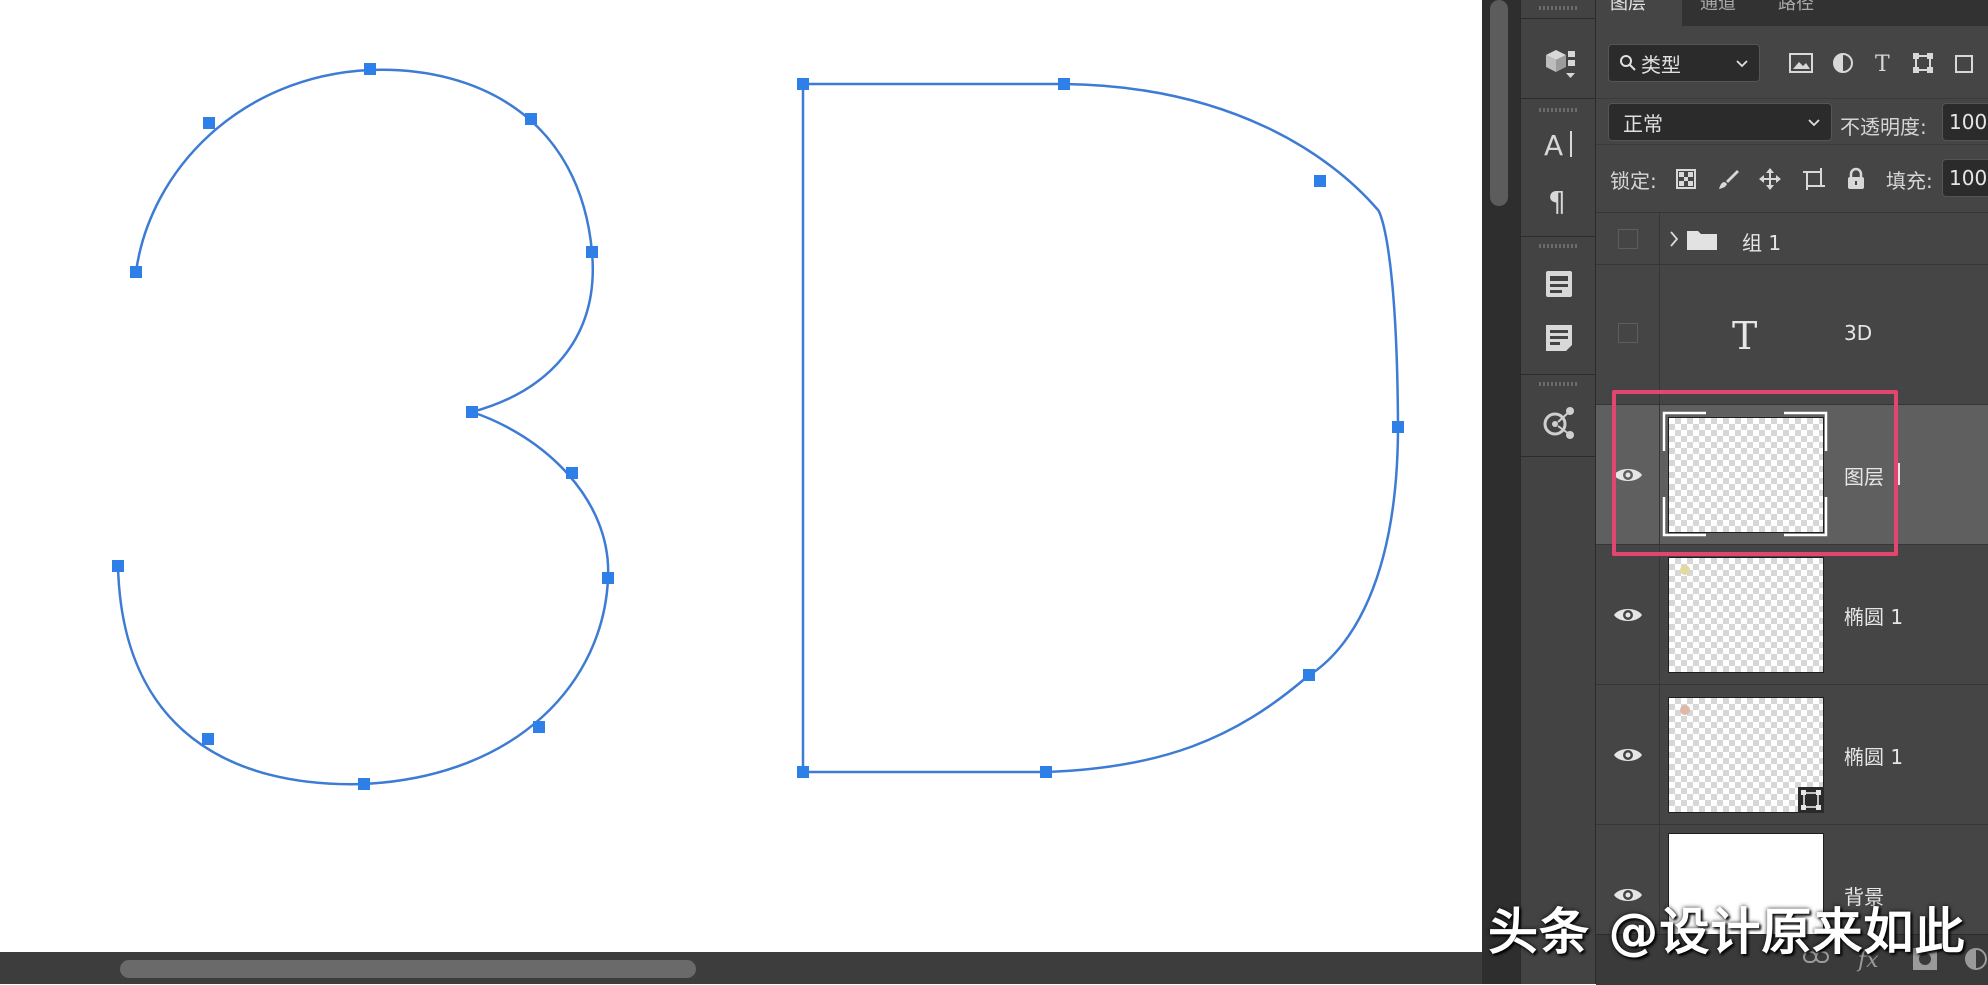  Describe the element at coordinates (1553, 145) in the screenshot. I see `svg-text: A` at that location.